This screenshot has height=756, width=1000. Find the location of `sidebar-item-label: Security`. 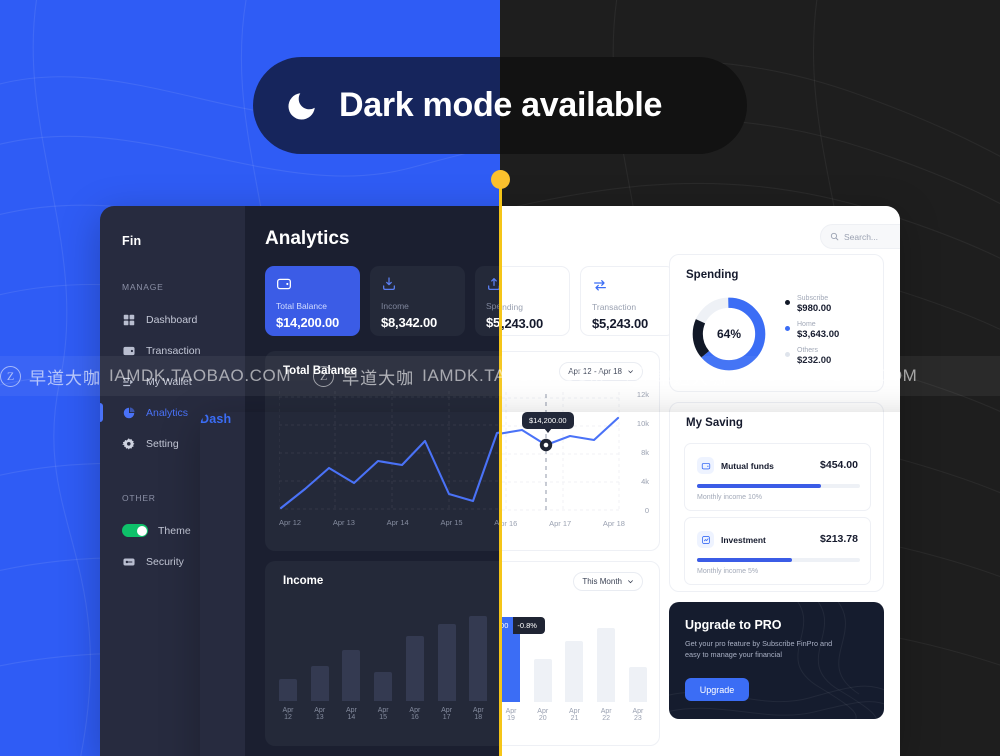

sidebar-item-label: Security is located at coordinates (165, 561).